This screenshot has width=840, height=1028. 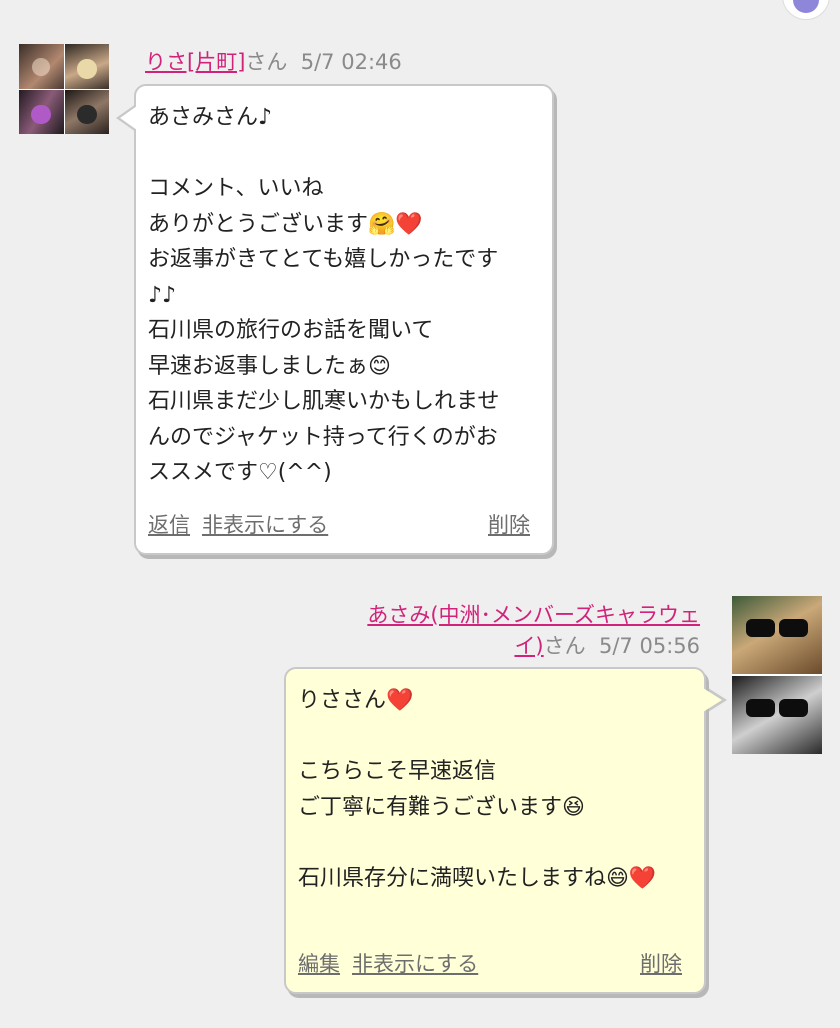 What do you see at coordinates (351, 62) in the screenshot?
I see `message-timestamp: 5/7 02:46` at bounding box center [351, 62].